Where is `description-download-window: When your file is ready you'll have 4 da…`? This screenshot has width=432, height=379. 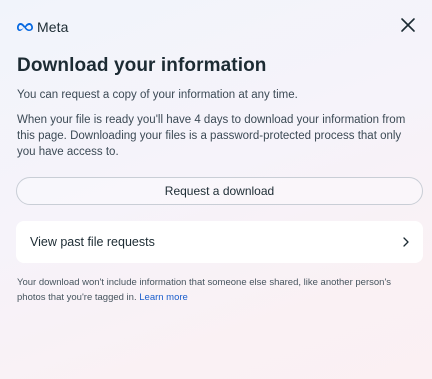
description-download-window: When your file is ready you'll have 4 da… is located at coordinates (211, 136).